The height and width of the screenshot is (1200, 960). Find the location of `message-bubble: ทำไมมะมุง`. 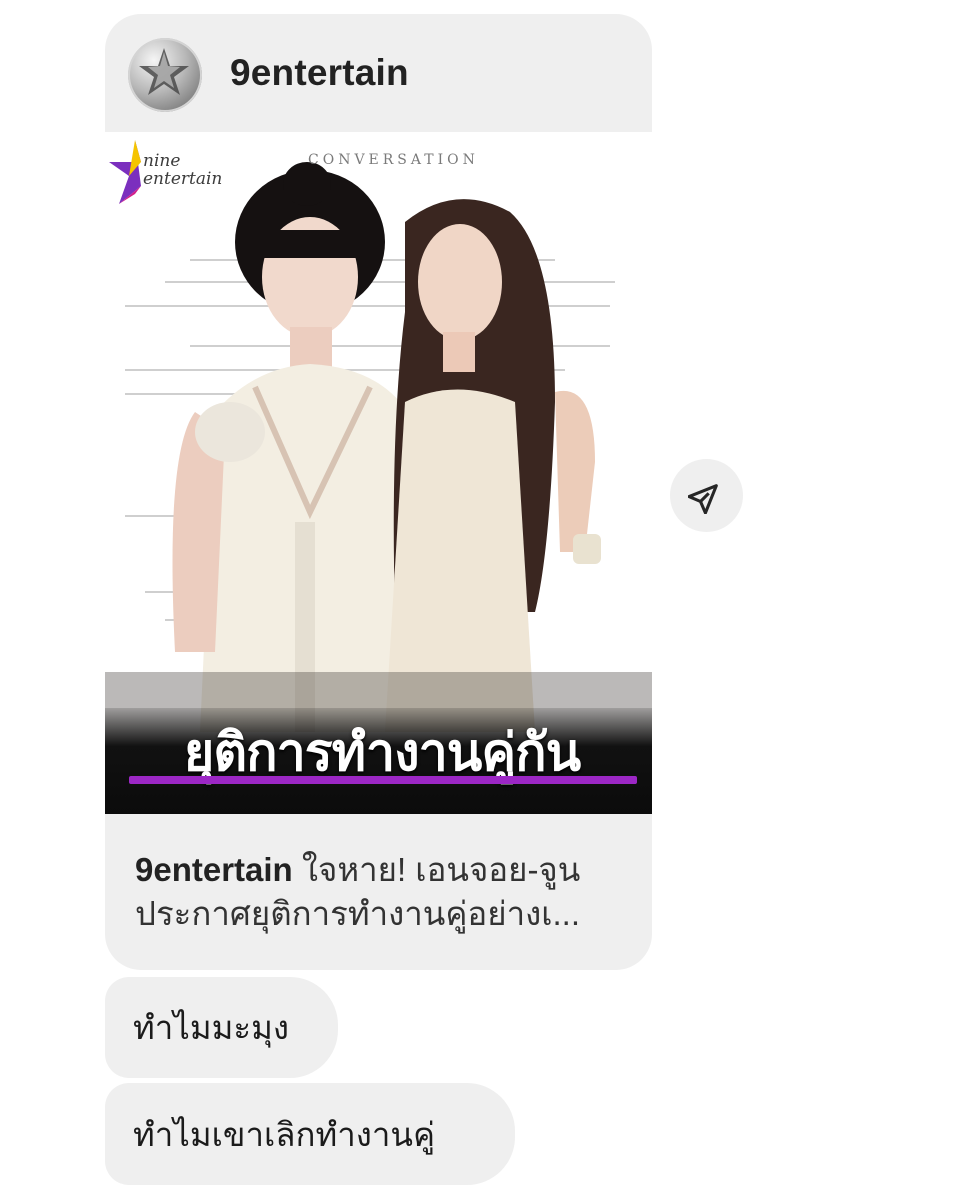

message-bubble: ทำไมมะมุง is located at coordinates (221, 1027).